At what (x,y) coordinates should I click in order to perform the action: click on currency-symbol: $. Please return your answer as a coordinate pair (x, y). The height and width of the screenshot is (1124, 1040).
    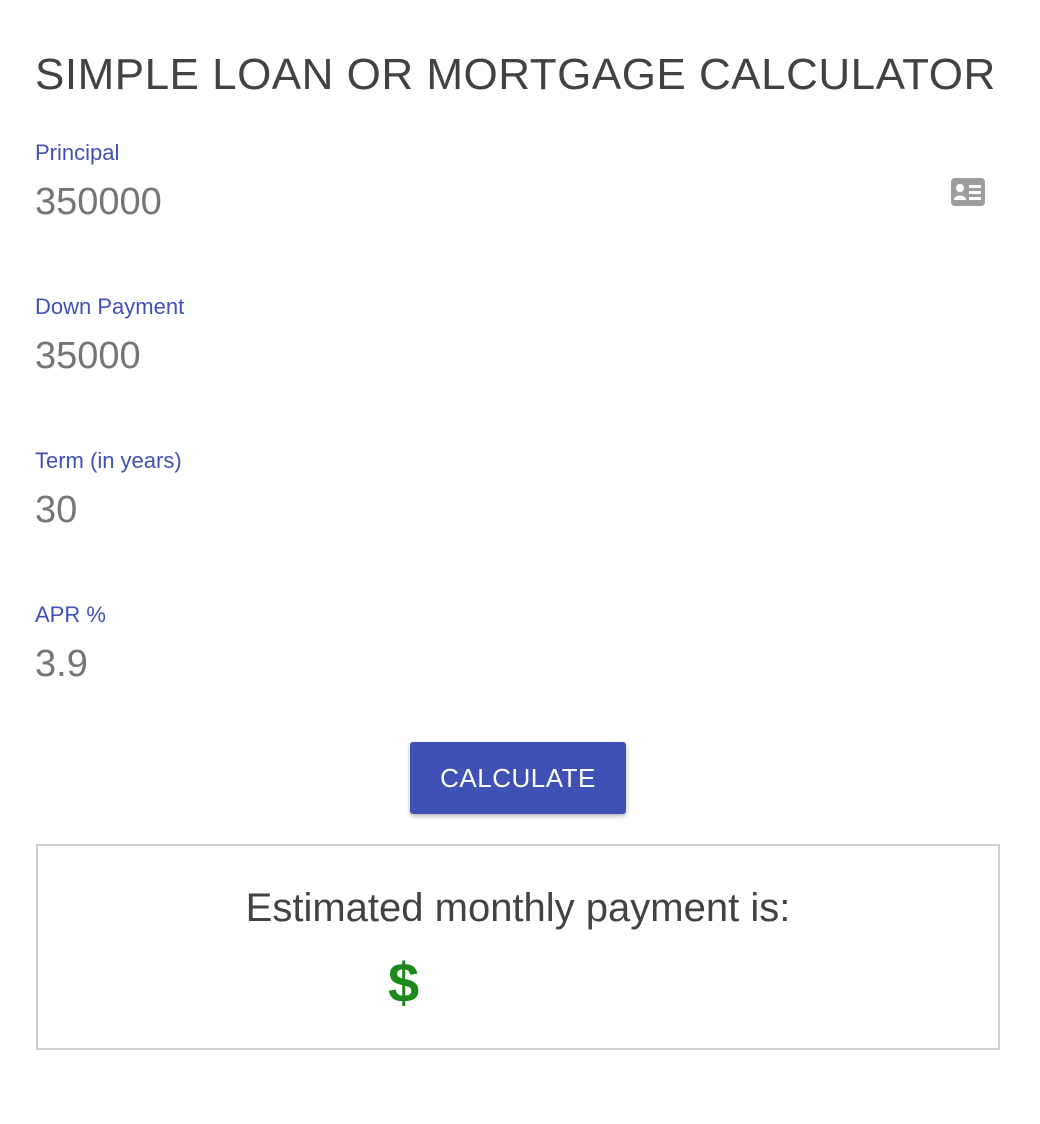
    Looking at the image, I should click on (404, 982).